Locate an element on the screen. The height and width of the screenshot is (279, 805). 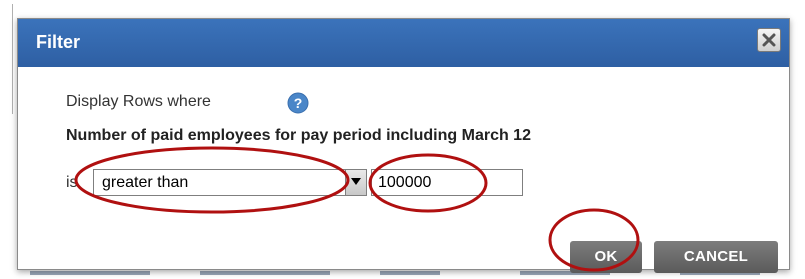
operator-selected-value: greater than is located at coordinates (145, 182).